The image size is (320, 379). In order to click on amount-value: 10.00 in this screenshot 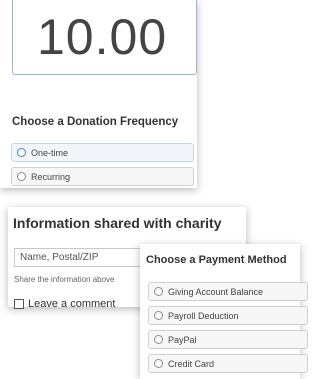, I will do `click(102, 37)`.